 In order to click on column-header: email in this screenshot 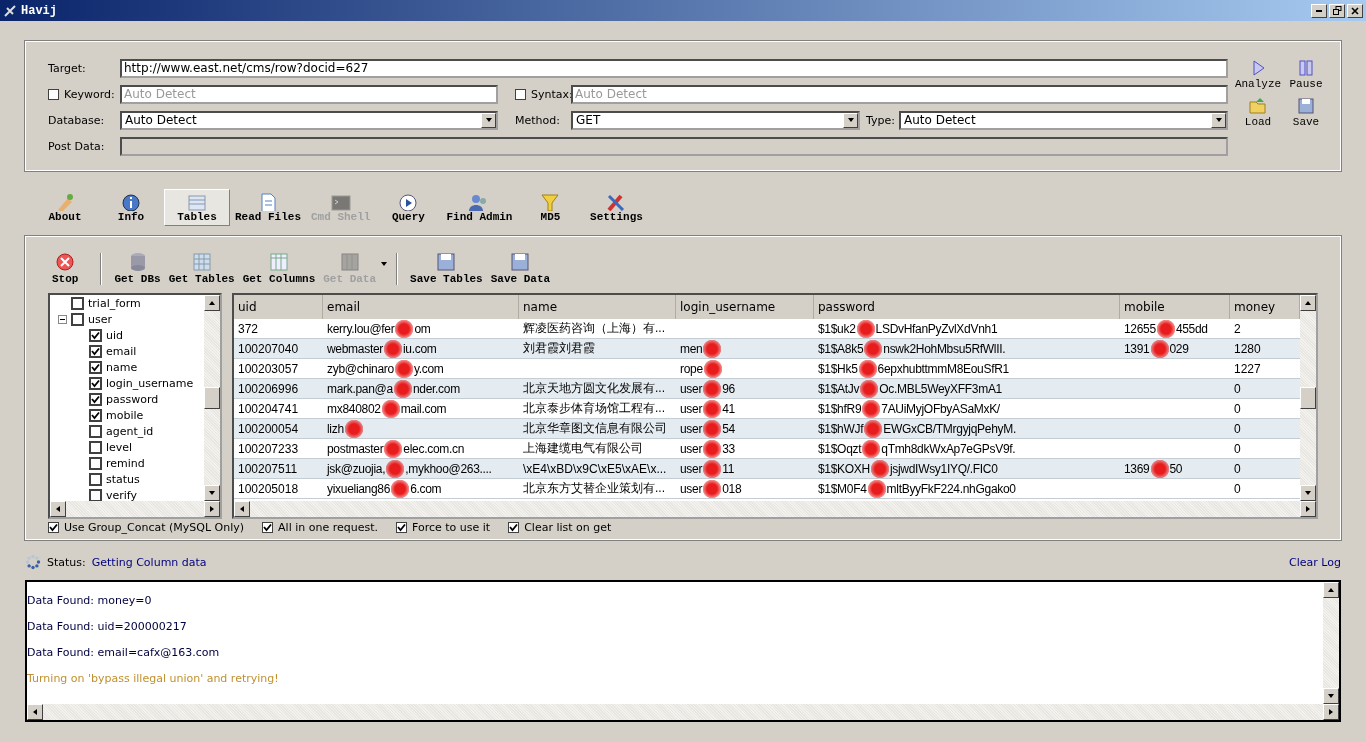, I will do `click(421, 307)`.